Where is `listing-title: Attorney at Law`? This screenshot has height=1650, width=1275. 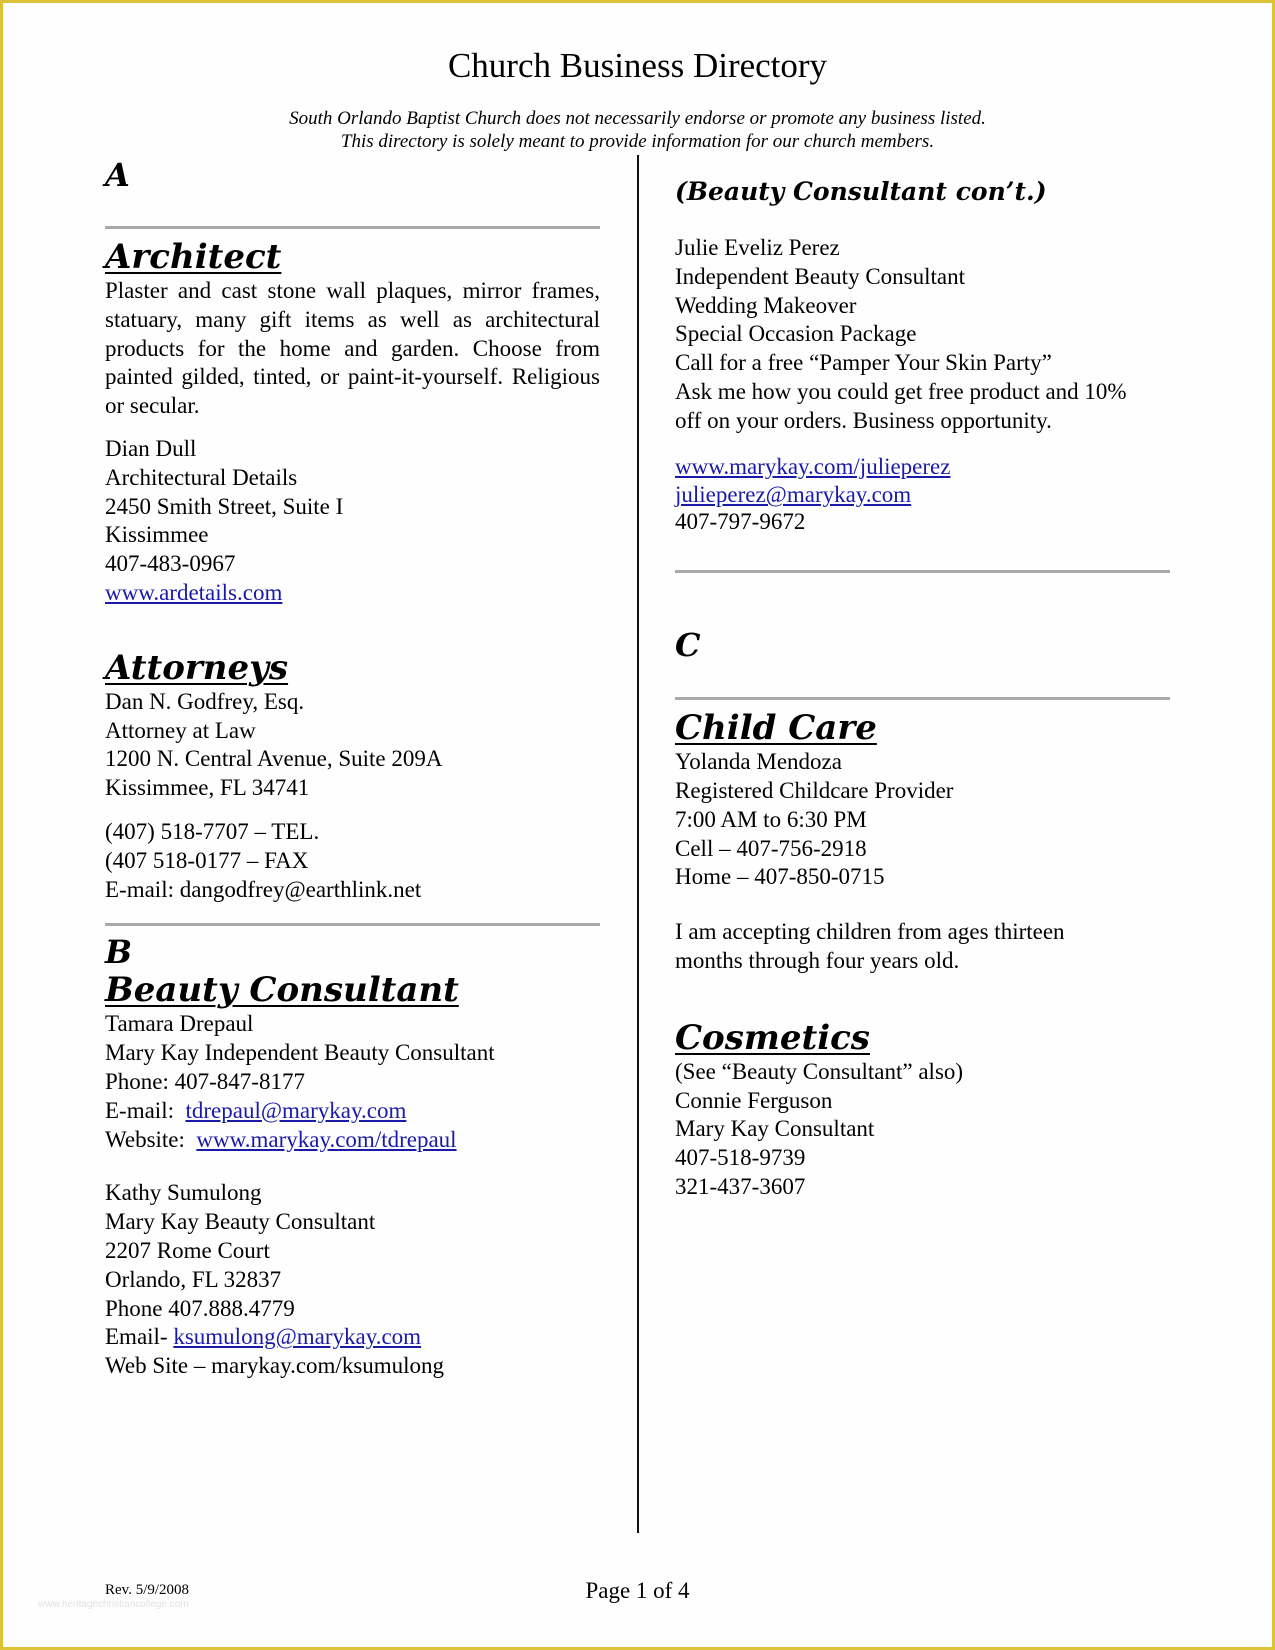
listing-title: Attorney at Law is located at coordinates (180, 730).